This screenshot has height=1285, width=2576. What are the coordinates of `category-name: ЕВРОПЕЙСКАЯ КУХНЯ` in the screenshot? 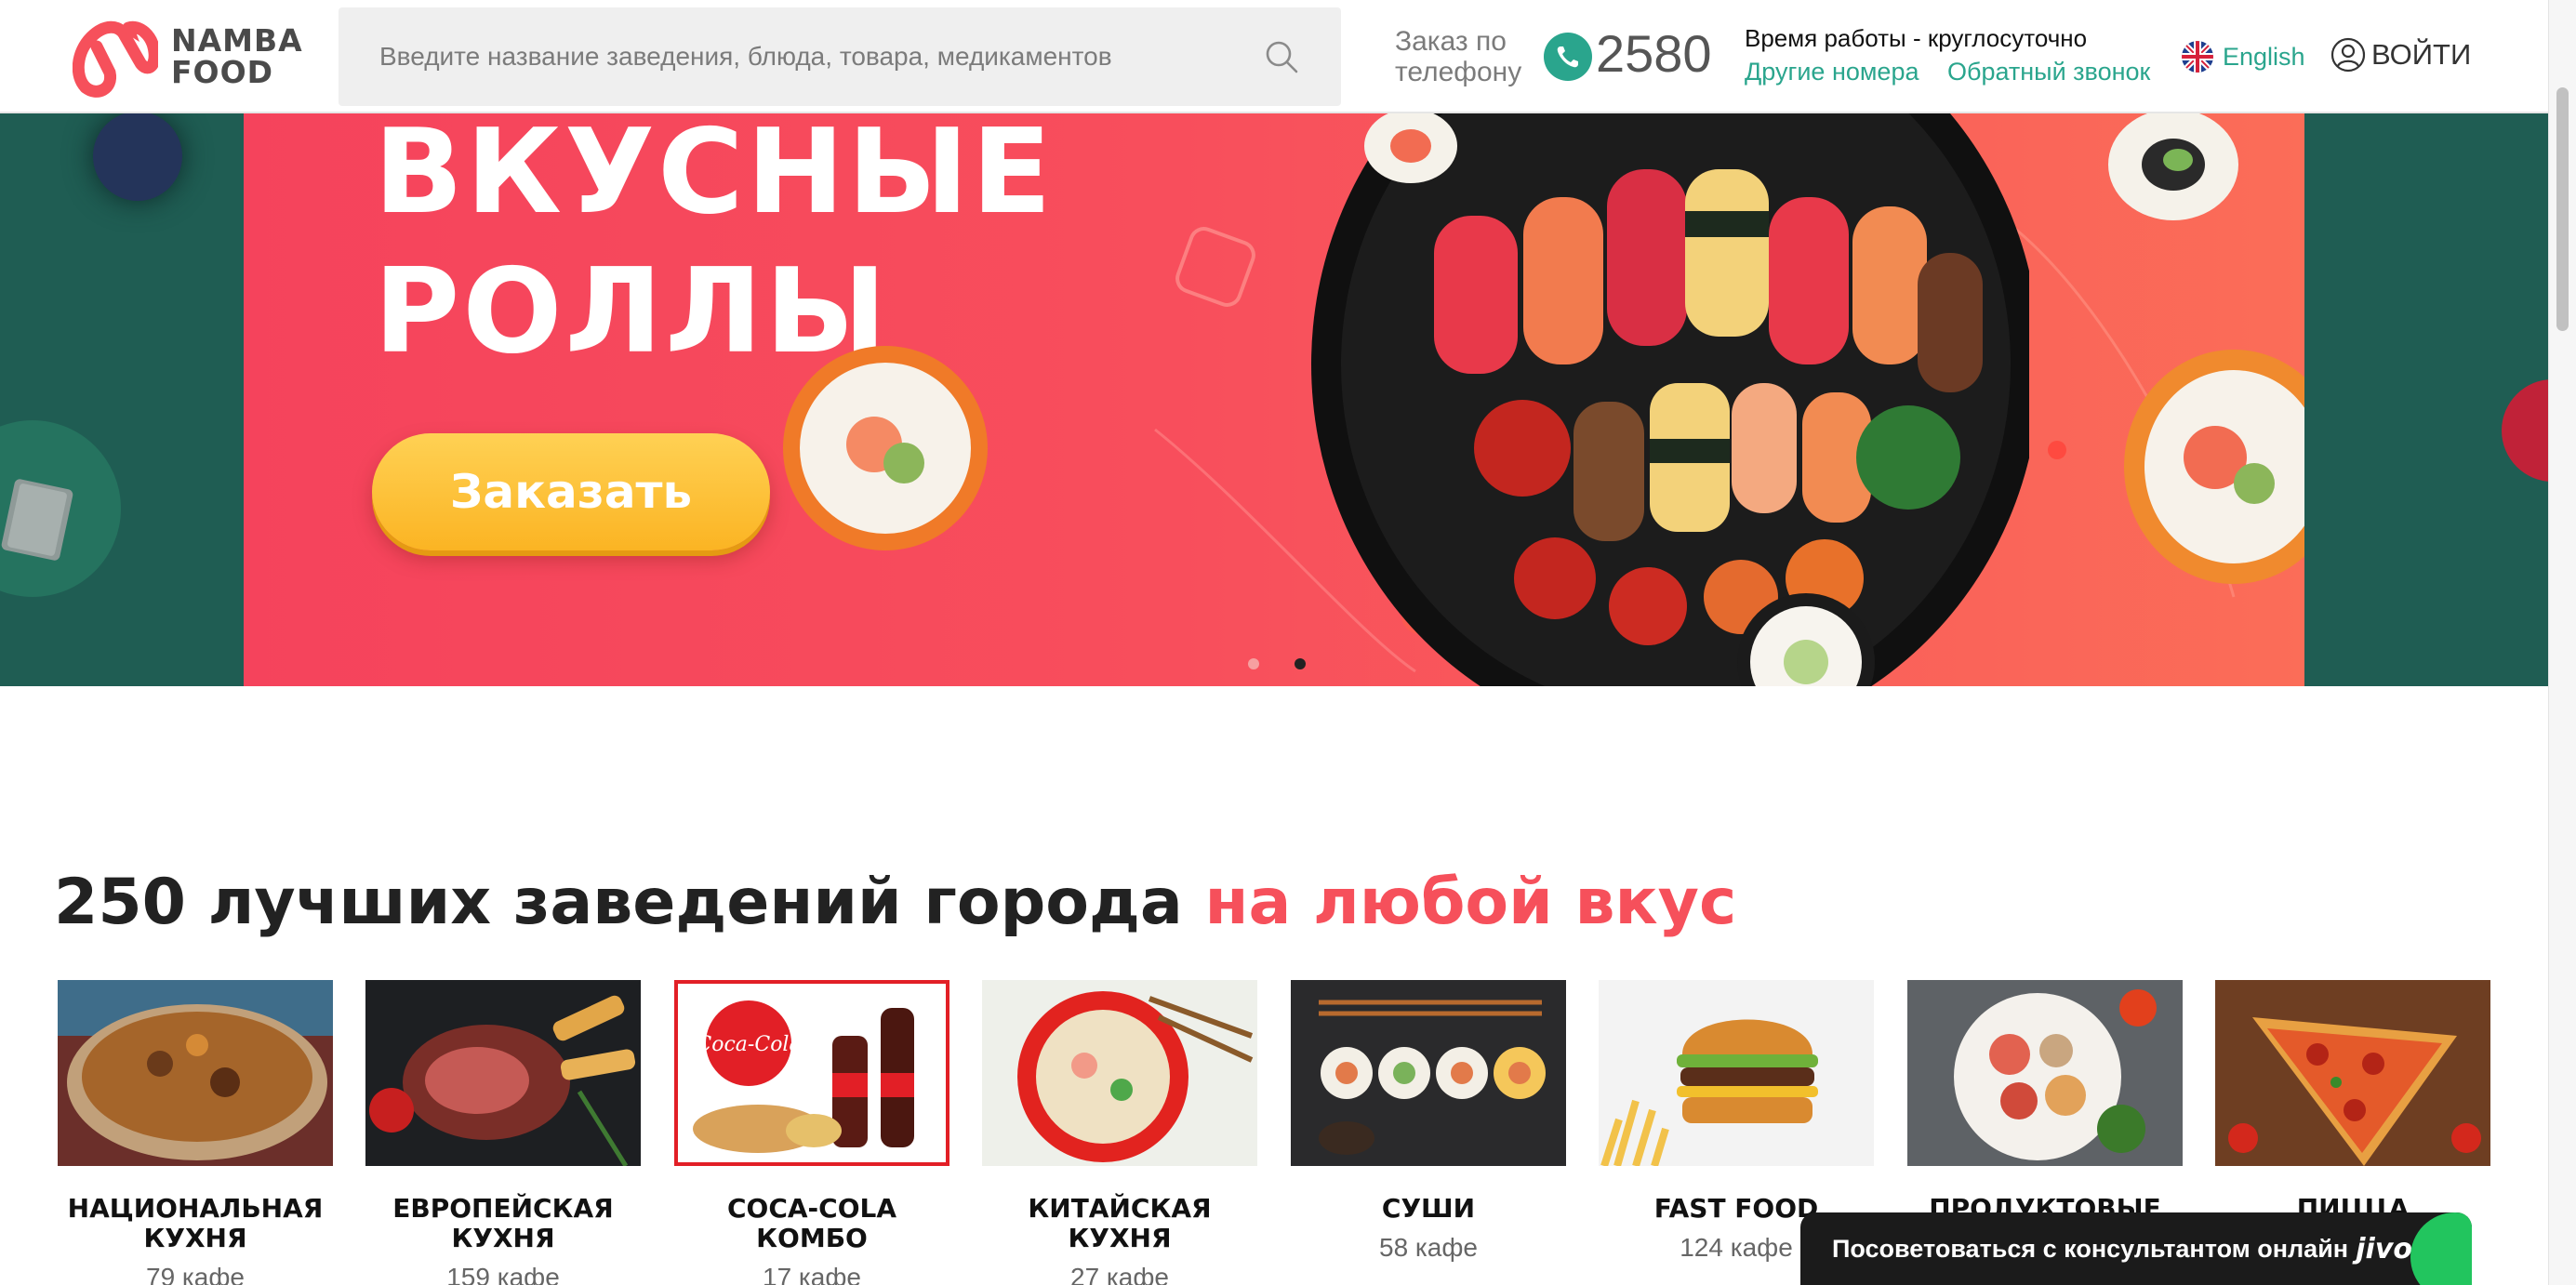 It's located at (503, 1223).